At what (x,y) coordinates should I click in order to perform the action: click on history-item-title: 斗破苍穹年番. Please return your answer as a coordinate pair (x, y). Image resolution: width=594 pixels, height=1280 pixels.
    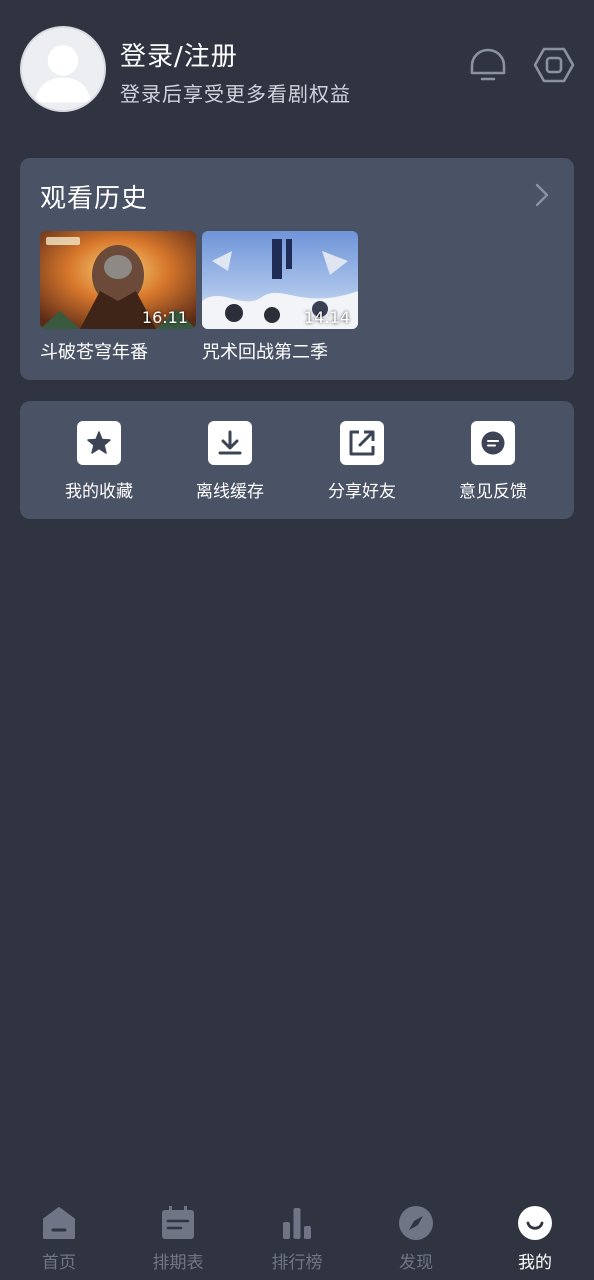
    Looking at the image, I should click on (94, 351).